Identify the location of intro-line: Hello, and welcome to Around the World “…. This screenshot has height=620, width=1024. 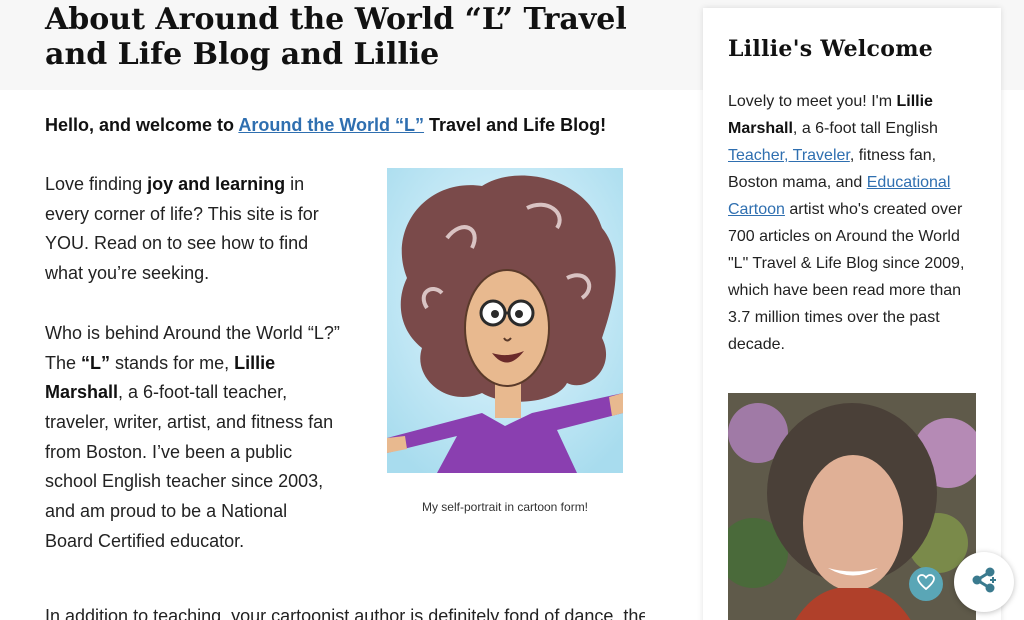
(345, 125).